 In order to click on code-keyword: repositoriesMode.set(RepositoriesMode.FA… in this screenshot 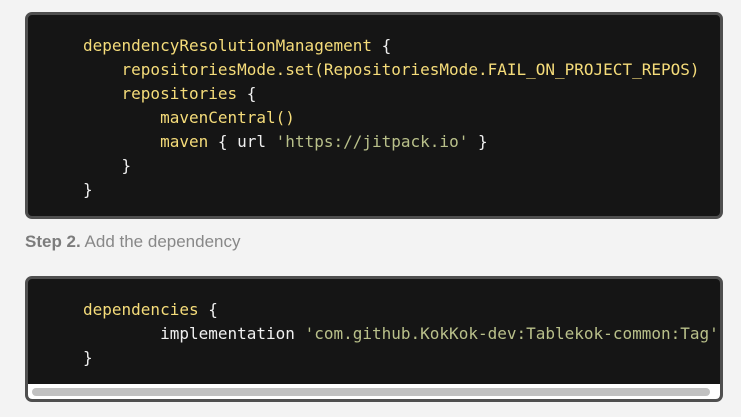, I will do `click(410, 69)`.